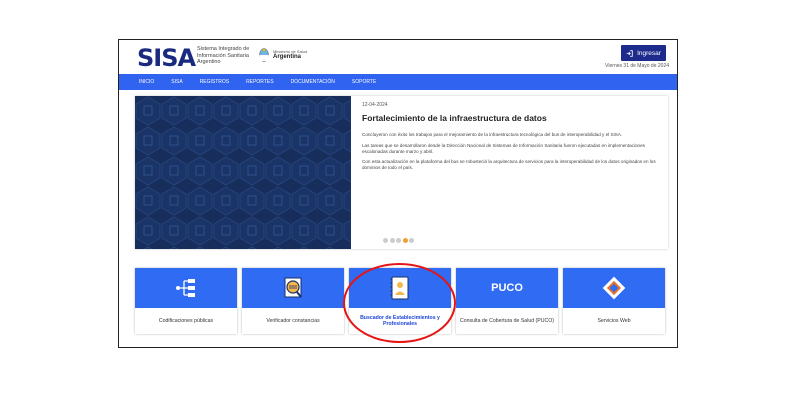  Describe the element at coordinates (259, 82) in the screenshot. I see `nav-item-reportes: REPORTES` at that location.